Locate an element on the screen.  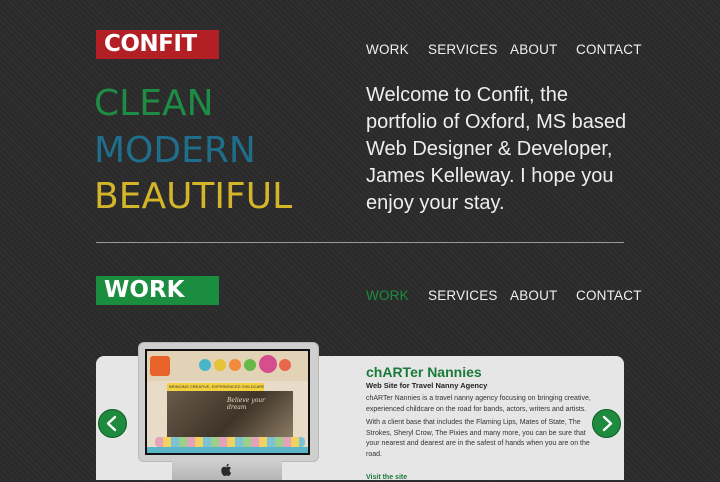
section-nav-contact: CONTACT is located at coordinates (609, 295).